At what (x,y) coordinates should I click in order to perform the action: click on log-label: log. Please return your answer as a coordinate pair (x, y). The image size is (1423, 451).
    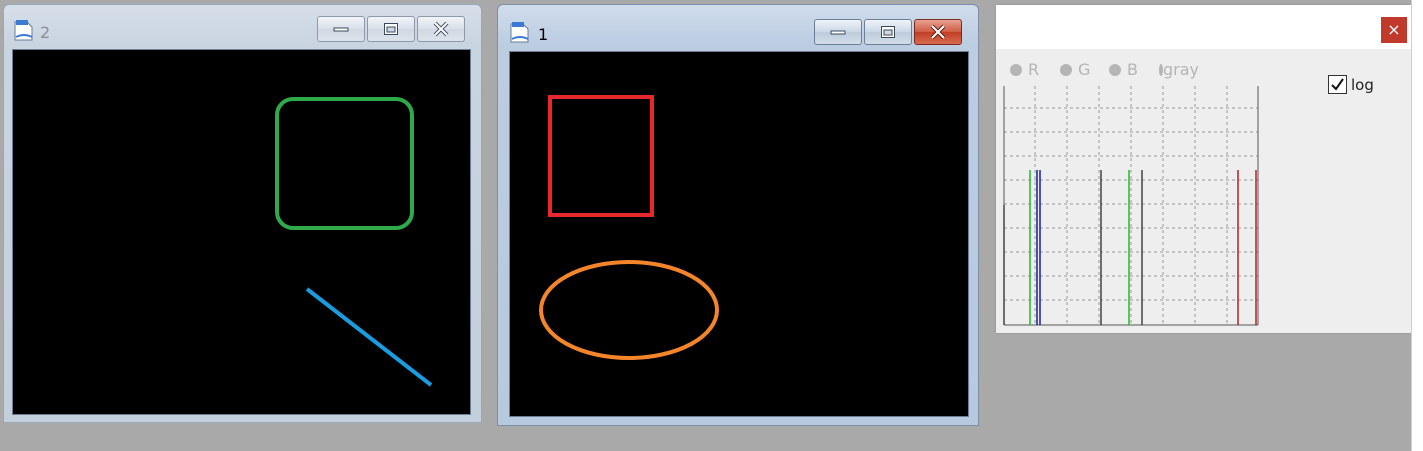
    Looking at the image, I should click on (1362, 85).